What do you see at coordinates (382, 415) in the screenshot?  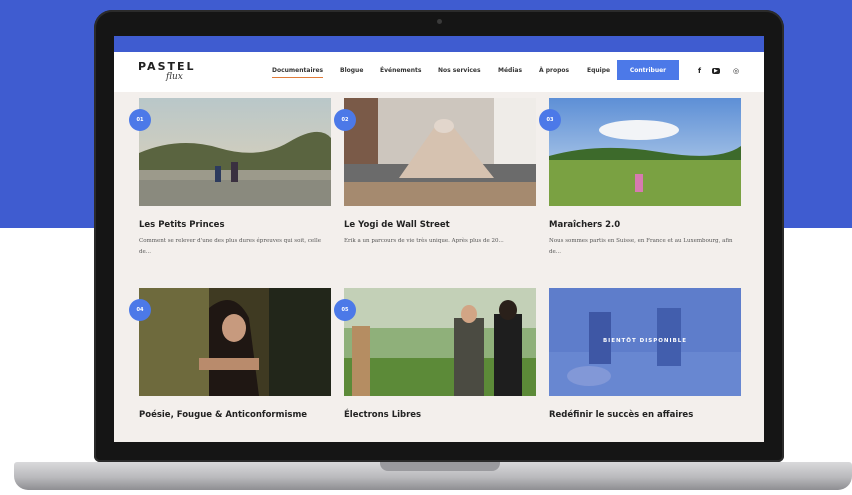 I see `card-title: Électrons Libres` at bounding box center [382, 415].